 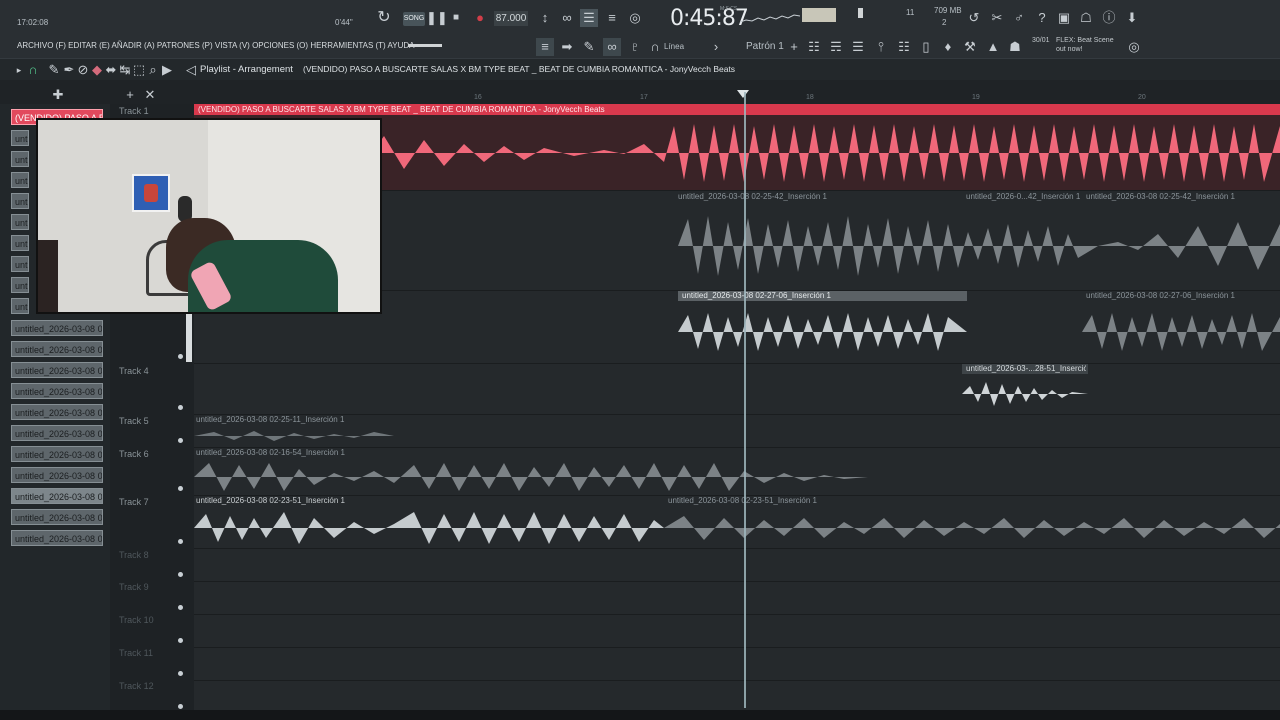 What do you see at coordinates (280, 45) in the screenshot?
I see `menu-options: OPCIONES (O)` at bounding box center [280, 45].